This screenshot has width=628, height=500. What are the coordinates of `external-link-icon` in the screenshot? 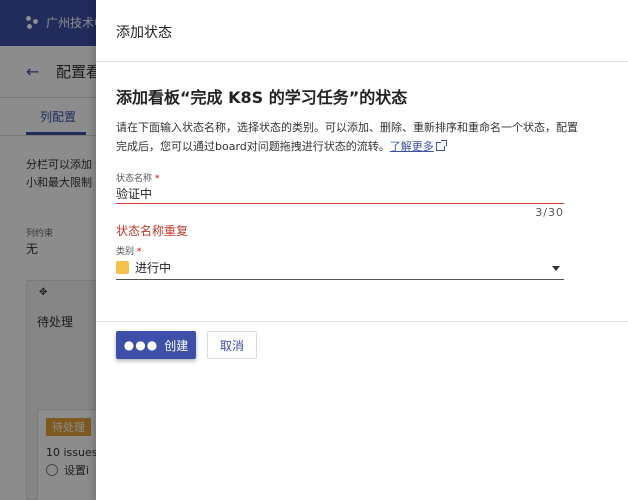 It's located at (441, 145).